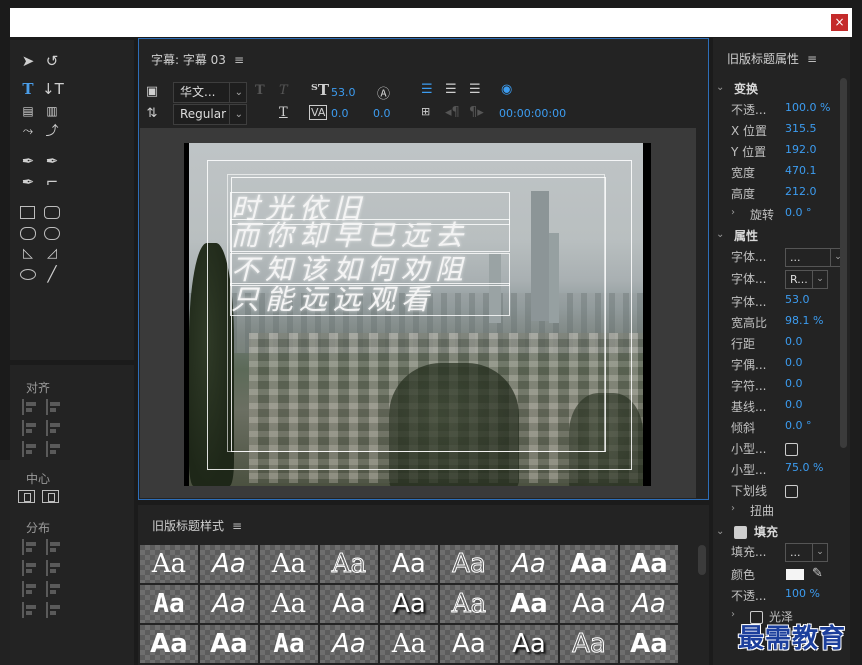  Describe the element at coordinates (746, 235) in the screenshot. I see `attributes-section-title: 属性` at that location.